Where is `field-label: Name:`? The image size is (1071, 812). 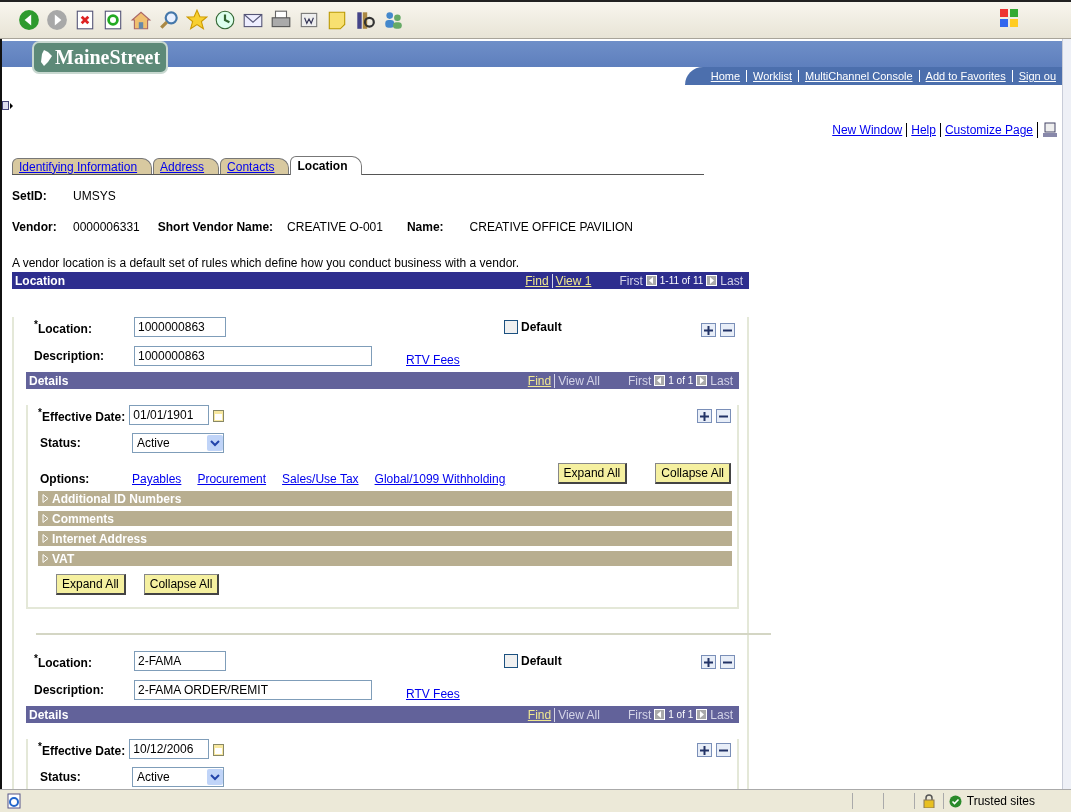 field-label: Name: is located at coordinates (425, 227).